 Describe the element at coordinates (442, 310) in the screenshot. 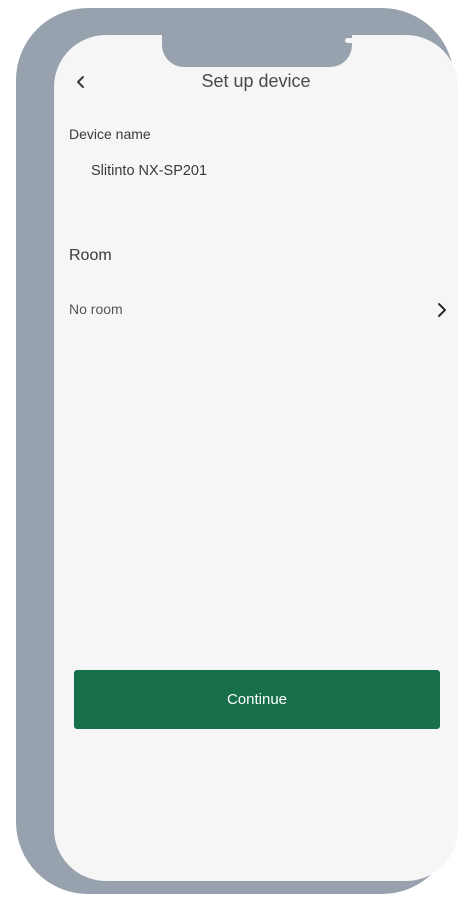

I see `chevron-right-icon` at that location.